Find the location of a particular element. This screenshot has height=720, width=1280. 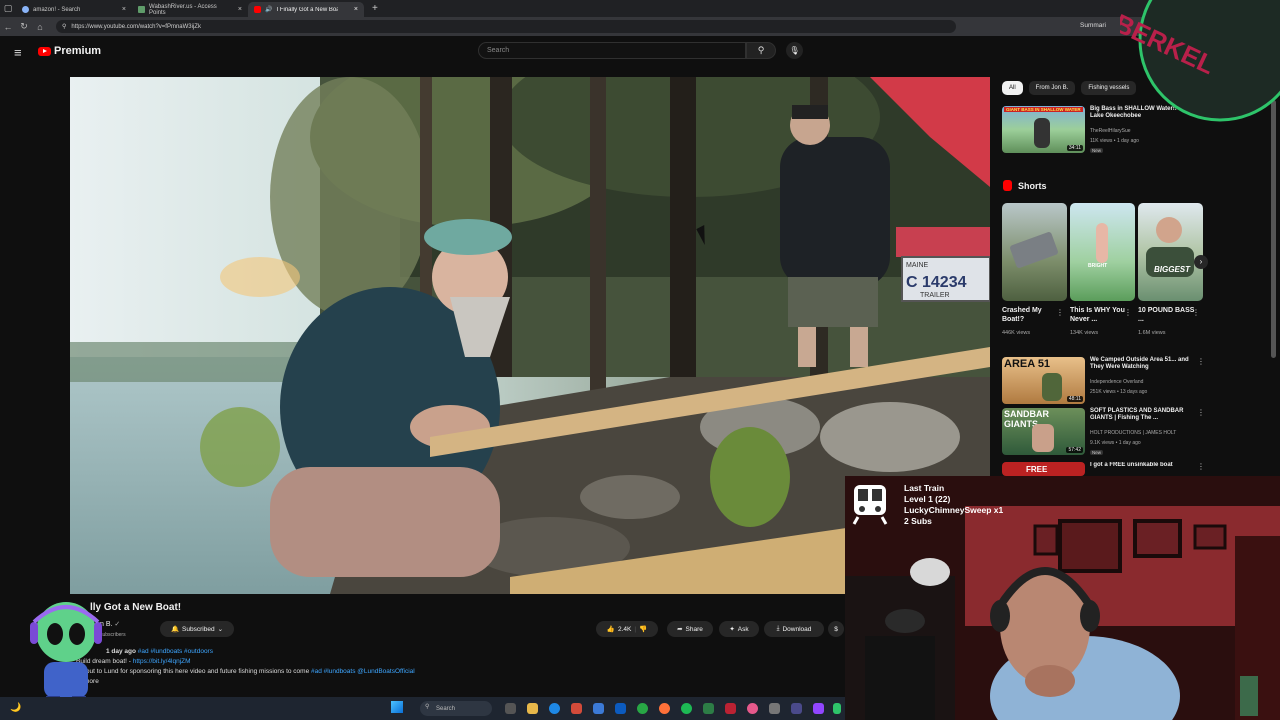

subscribed-label: Subscribed is located at coordinates (198, 629).